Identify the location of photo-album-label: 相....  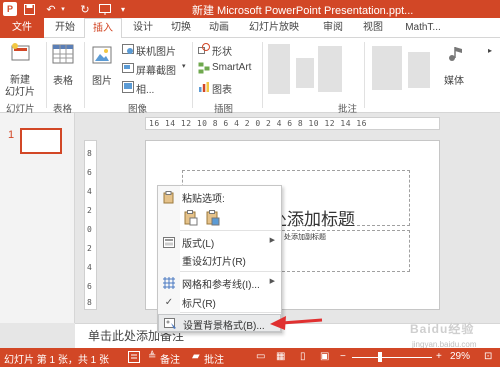
(145, 88).